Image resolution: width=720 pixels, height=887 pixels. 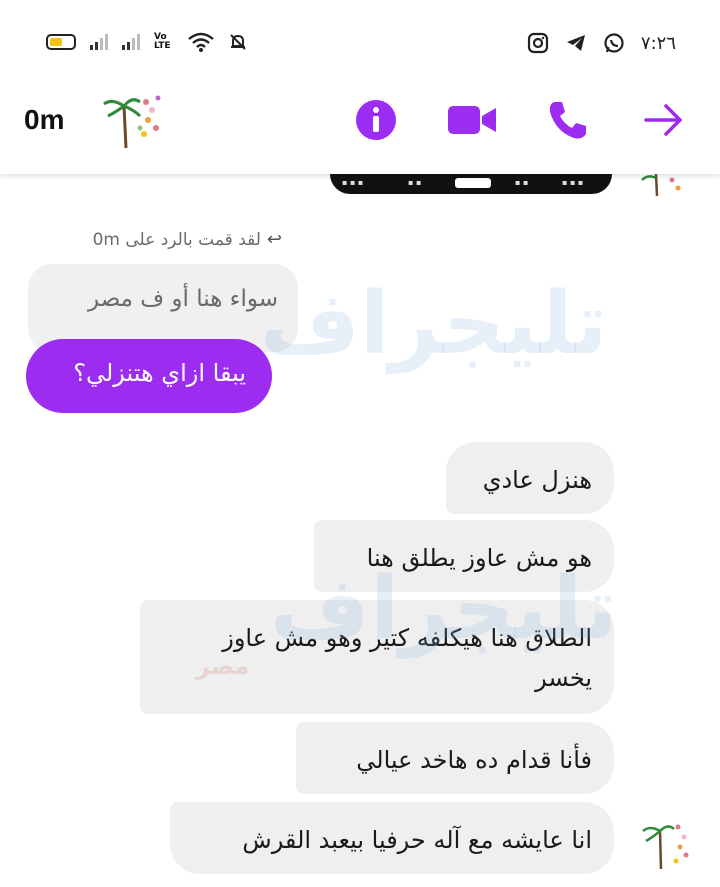 What do you see at coordinates (238, 42) in the screenshot?
I see `mute-bell-icon` at bounding box center [238, 42].